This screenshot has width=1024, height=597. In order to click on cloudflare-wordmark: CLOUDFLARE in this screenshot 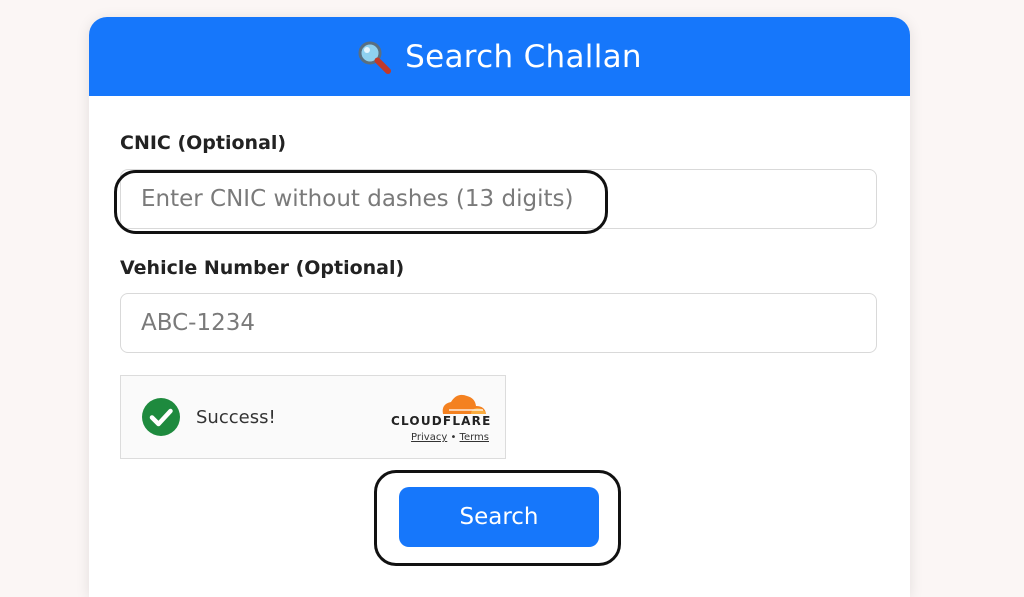, I will do `click(441, 421)`.